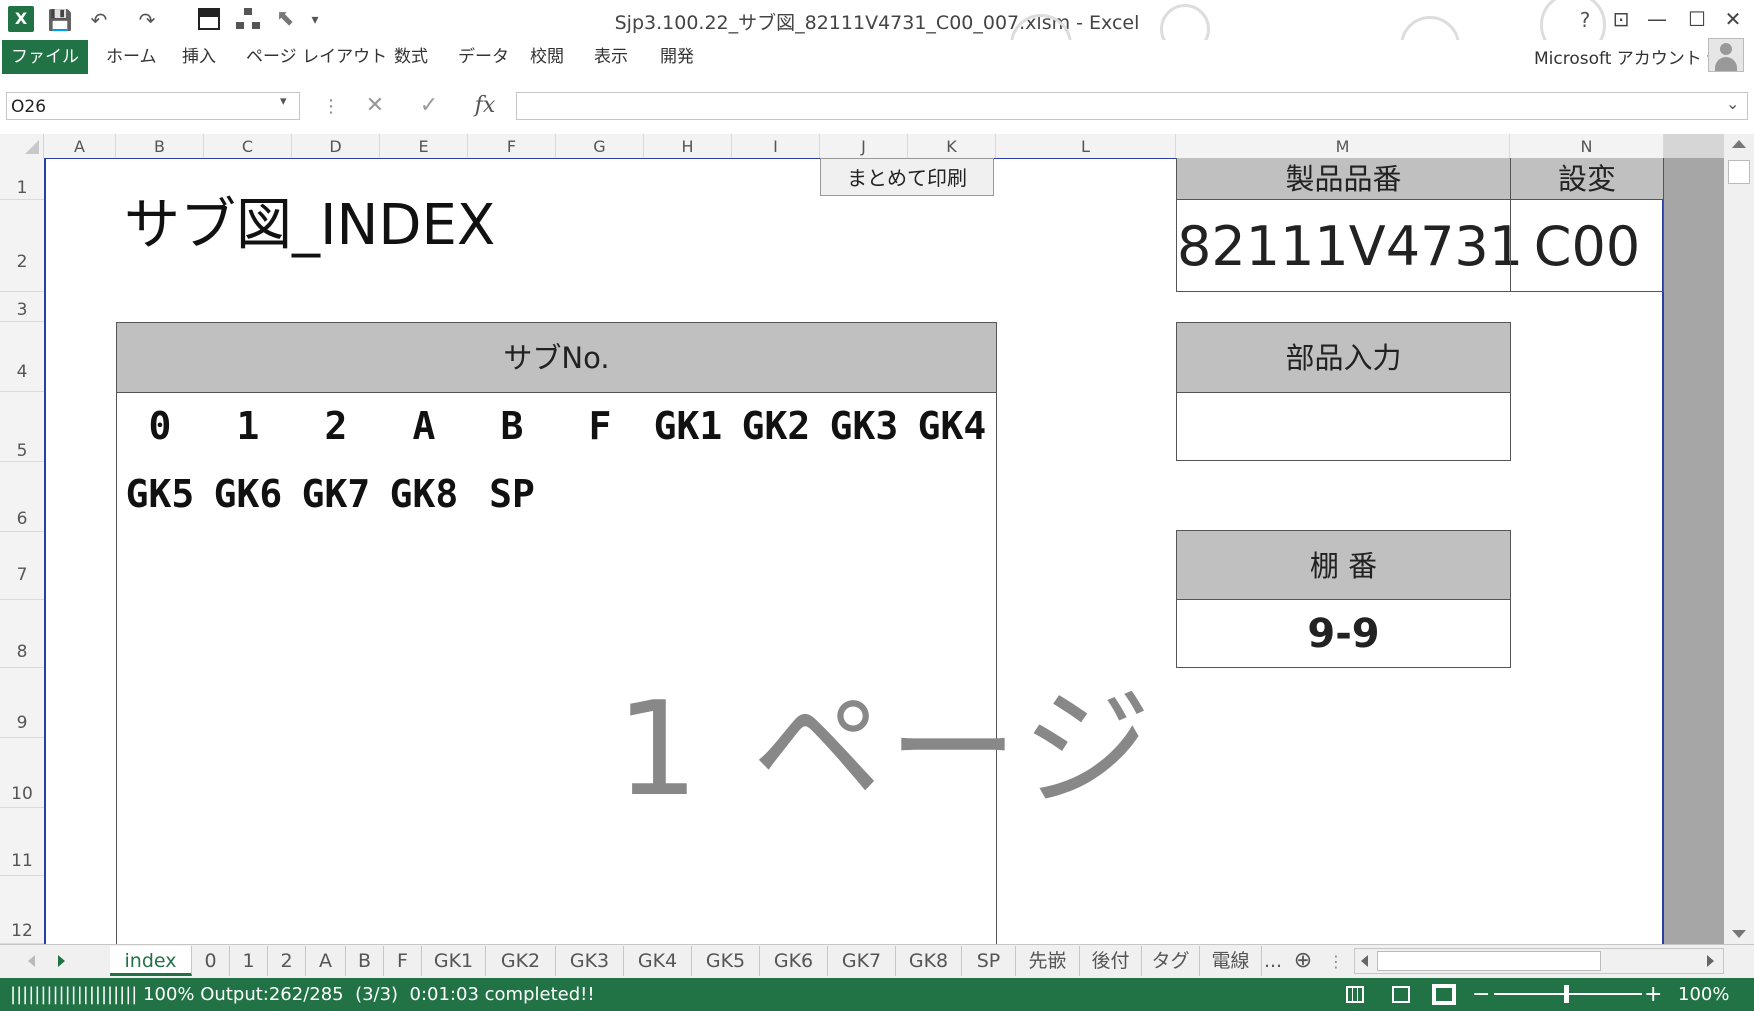  What do you see at coordinates (60, 20) in the screenshot?
I see `save-icon: 💾` at bounding box center [60, 20].